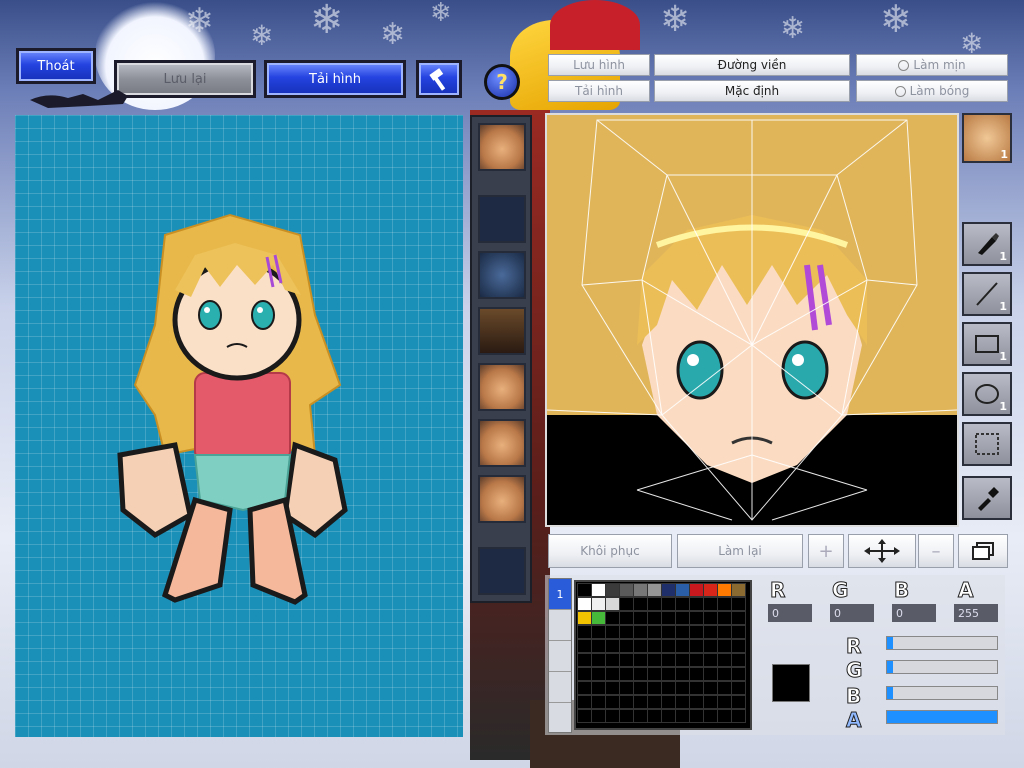 The image size is (1024, 768). Describe the element at coordinates (560, 594) in the screenshot. I see `palette-tab-1: 1` at that location.